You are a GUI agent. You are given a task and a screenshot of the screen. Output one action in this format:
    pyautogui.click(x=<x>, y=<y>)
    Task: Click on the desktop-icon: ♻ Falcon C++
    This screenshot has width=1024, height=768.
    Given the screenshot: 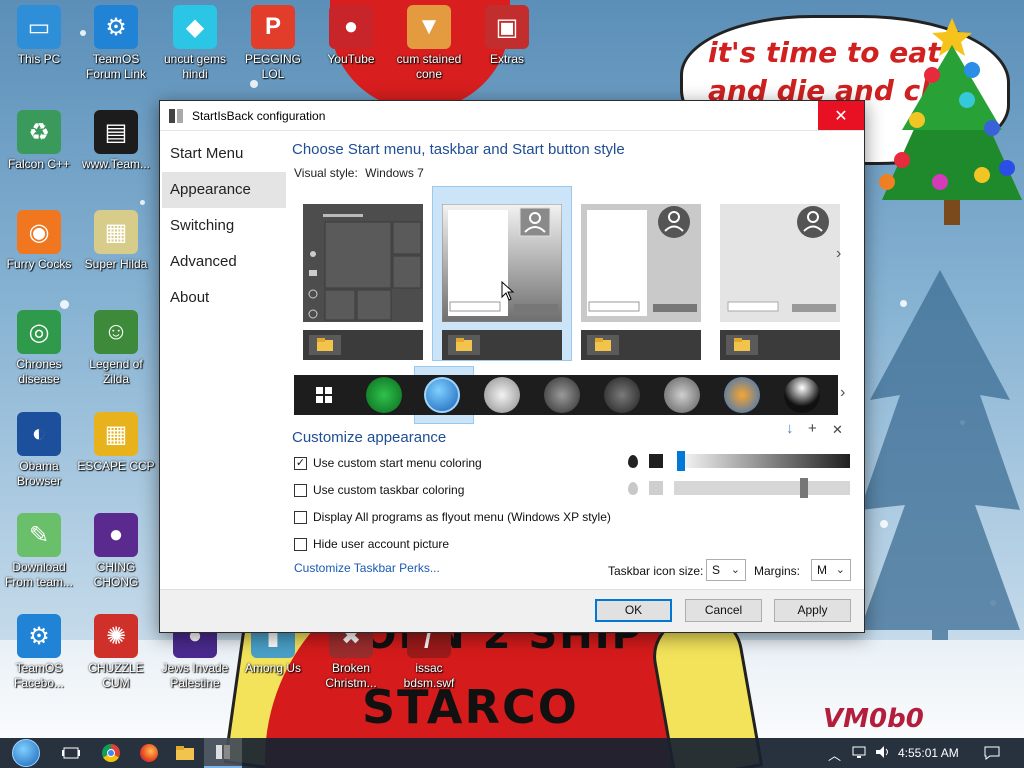 What is the action you would take?
    pyautogui.click(x=39, y=141)
    